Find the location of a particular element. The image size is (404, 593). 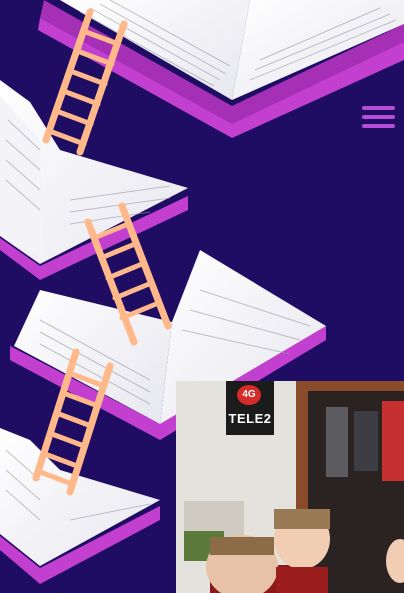

store-sign: 4G TELE2 is located at coordinates (250, 408).